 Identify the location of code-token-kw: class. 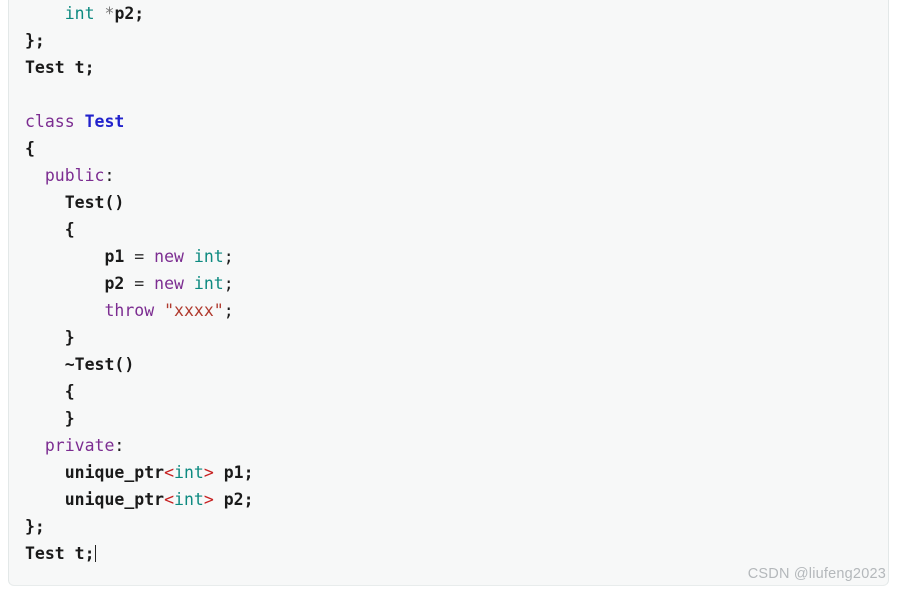
(50, 121).